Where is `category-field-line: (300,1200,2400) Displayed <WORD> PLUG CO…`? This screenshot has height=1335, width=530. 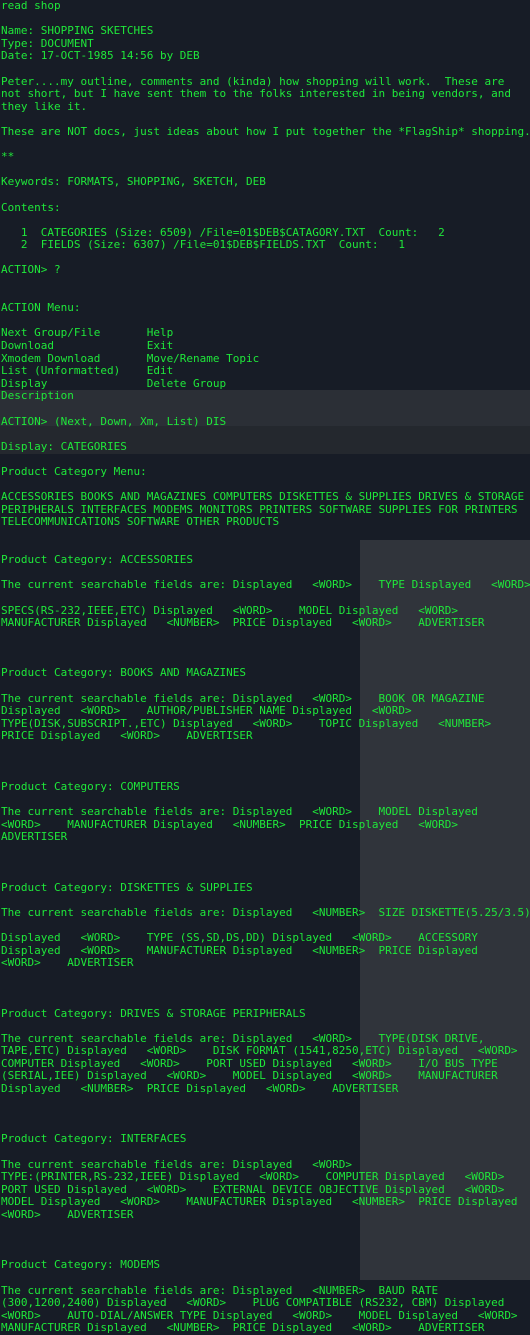 category-field-line: (300,1200,2400) Displayed <WORD> PLUG CO… is located at coordinates (253, 1303).